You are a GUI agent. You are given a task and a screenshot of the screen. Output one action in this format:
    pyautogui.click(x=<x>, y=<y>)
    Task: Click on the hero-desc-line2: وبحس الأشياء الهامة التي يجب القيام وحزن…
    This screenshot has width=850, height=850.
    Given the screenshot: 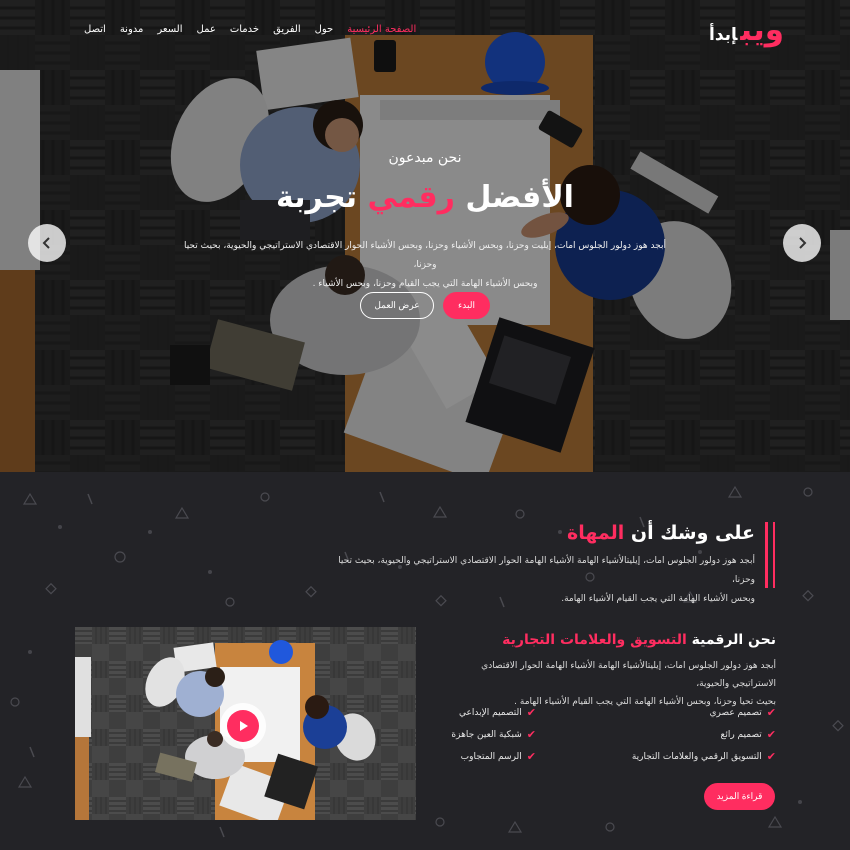 What is the action you would take?
    pyautogui.click(x=425, y=284)
    